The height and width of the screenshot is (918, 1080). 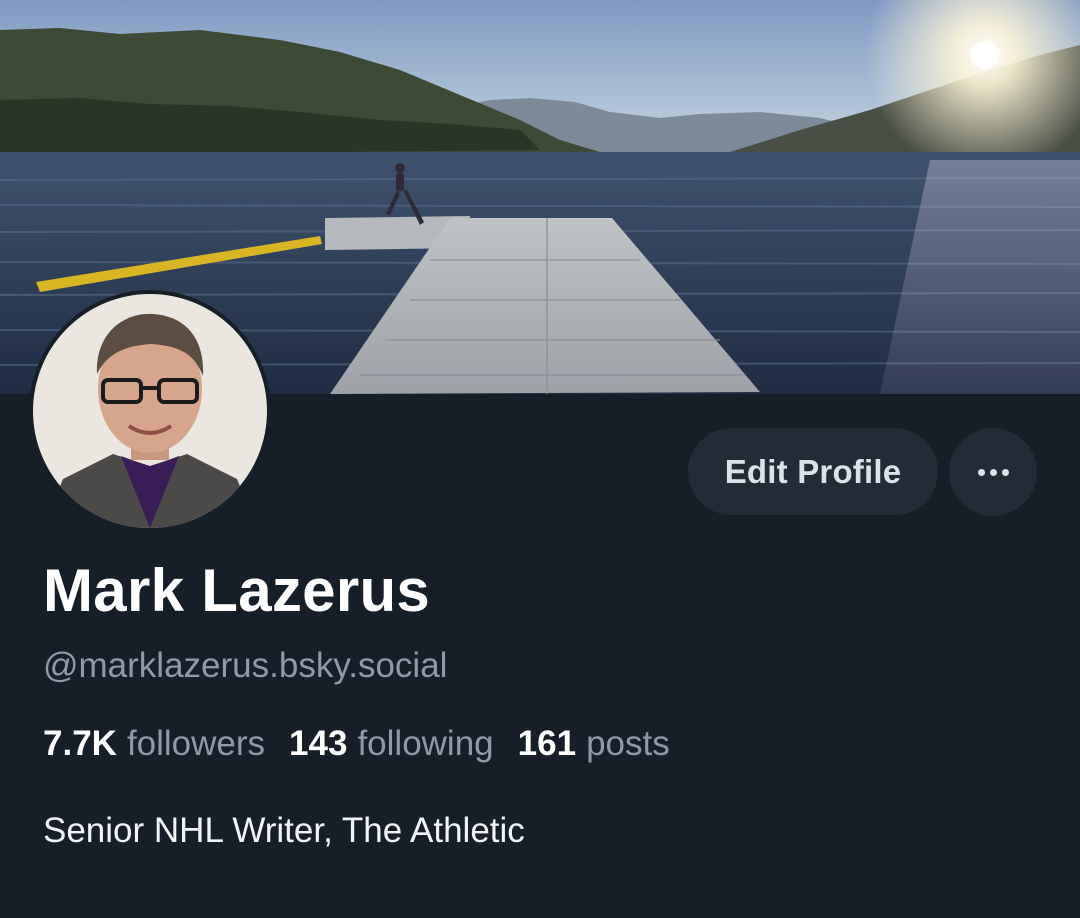 I want to click on followers-label: followers, so click(x=196, y=743).